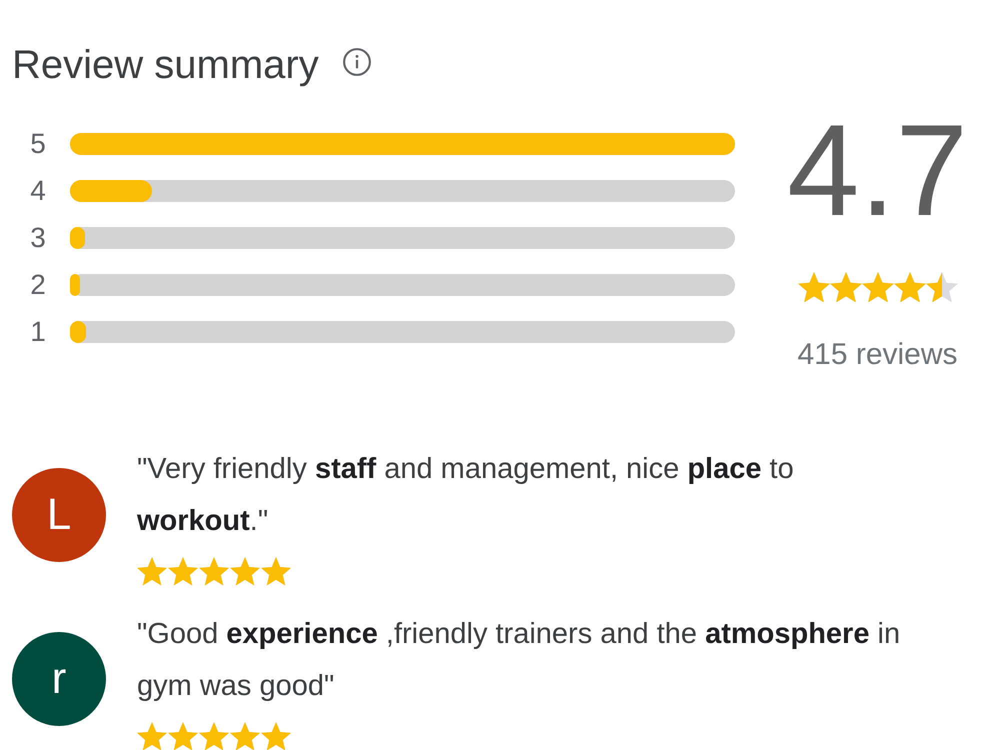 The width and height of the screenshot is (1000, 750). What do you see at coordinates (519, 660) in the screenshot?
I see `review-snippet: "Good experience ,friendly trainers and the atmosphere in gym was good"` at bounding box center [519, 660].